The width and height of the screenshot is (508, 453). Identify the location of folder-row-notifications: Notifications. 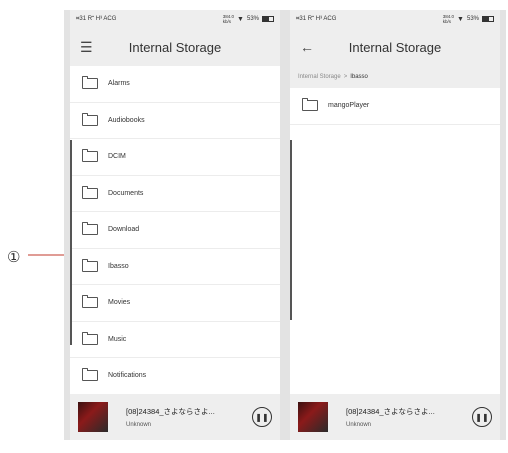
(175, 376).